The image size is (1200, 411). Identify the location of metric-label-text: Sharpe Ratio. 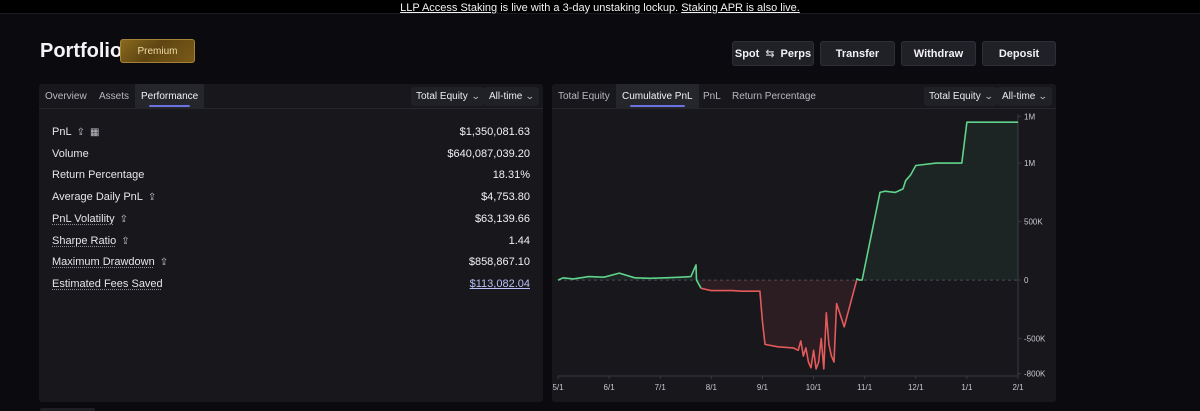
(84, 241).